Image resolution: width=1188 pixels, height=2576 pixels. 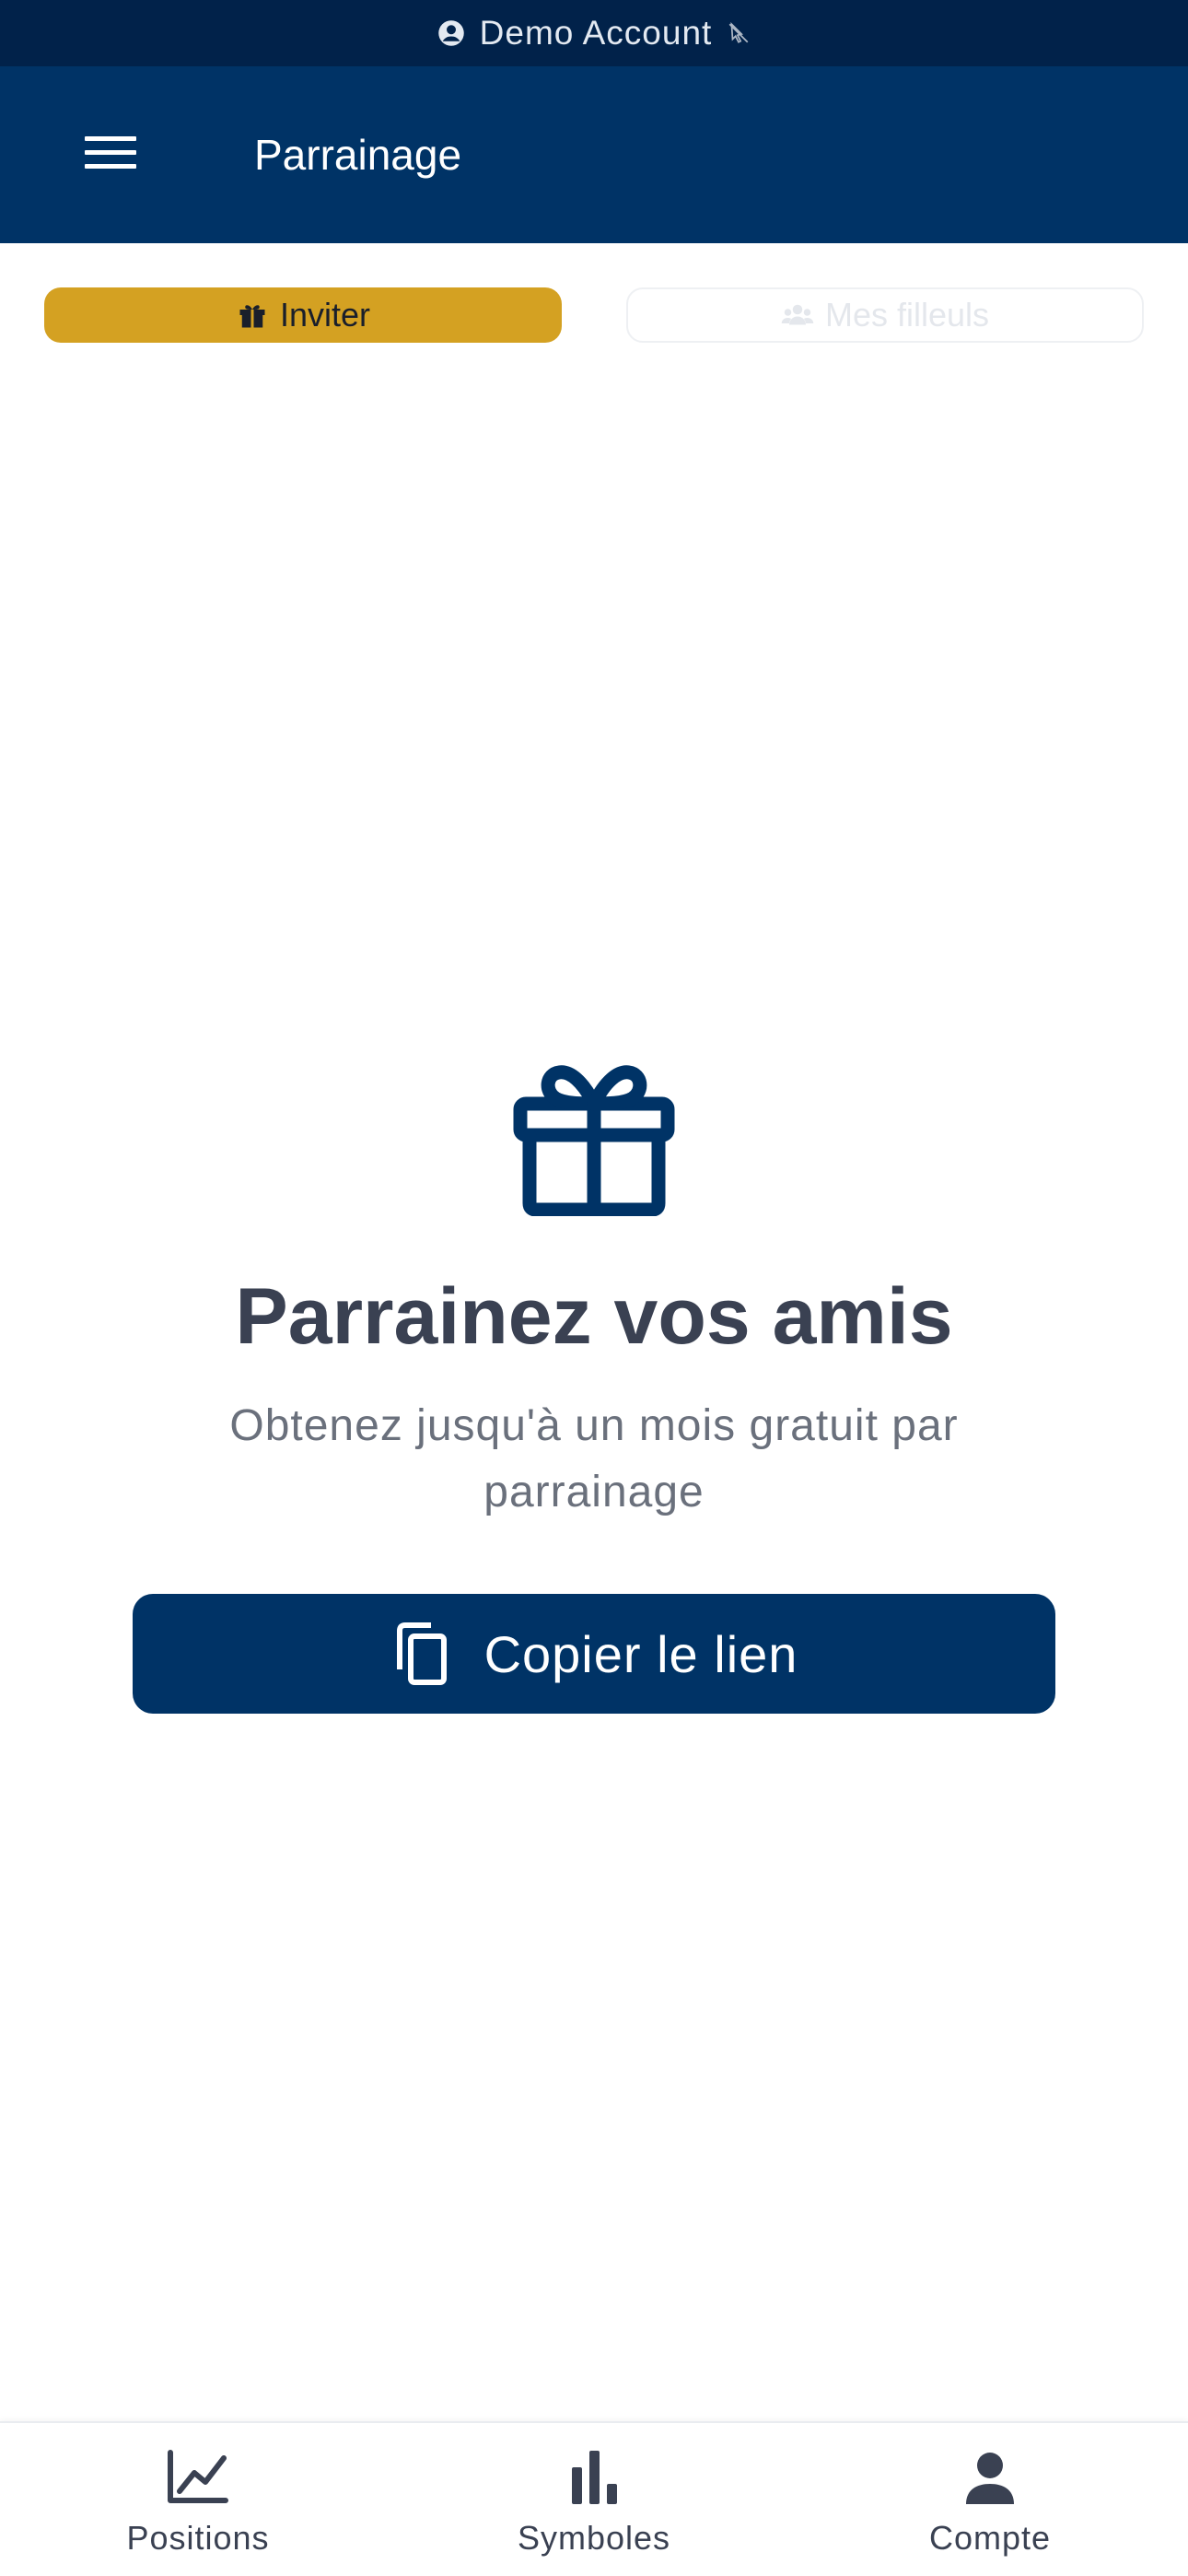 I want to click on nav-label-symboles: Symboles, so click(x=594, y=2538).